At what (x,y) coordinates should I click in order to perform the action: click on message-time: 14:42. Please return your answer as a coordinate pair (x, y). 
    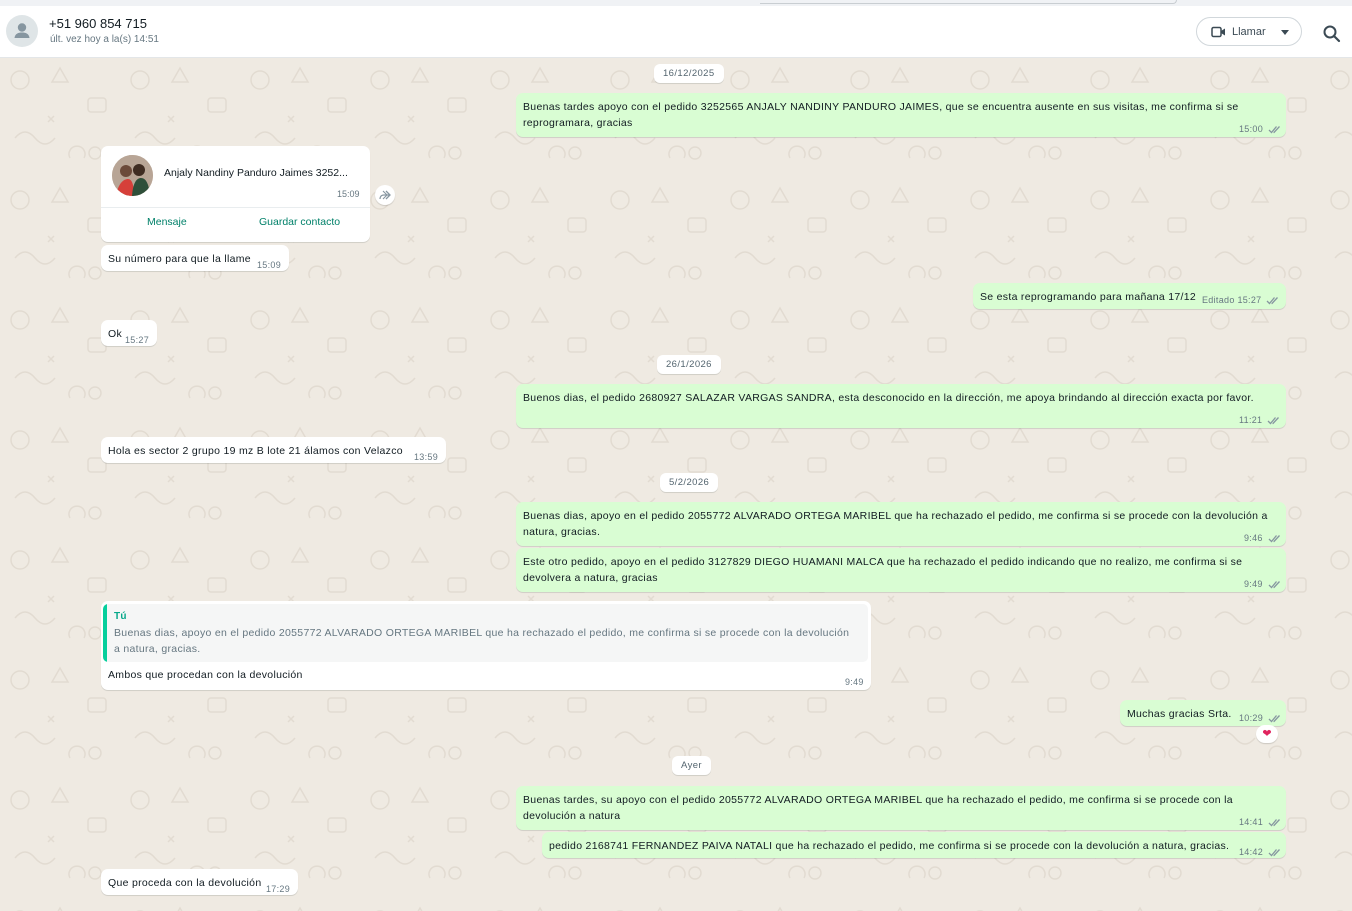
    Looking at the image, I should click on (1251, 852).